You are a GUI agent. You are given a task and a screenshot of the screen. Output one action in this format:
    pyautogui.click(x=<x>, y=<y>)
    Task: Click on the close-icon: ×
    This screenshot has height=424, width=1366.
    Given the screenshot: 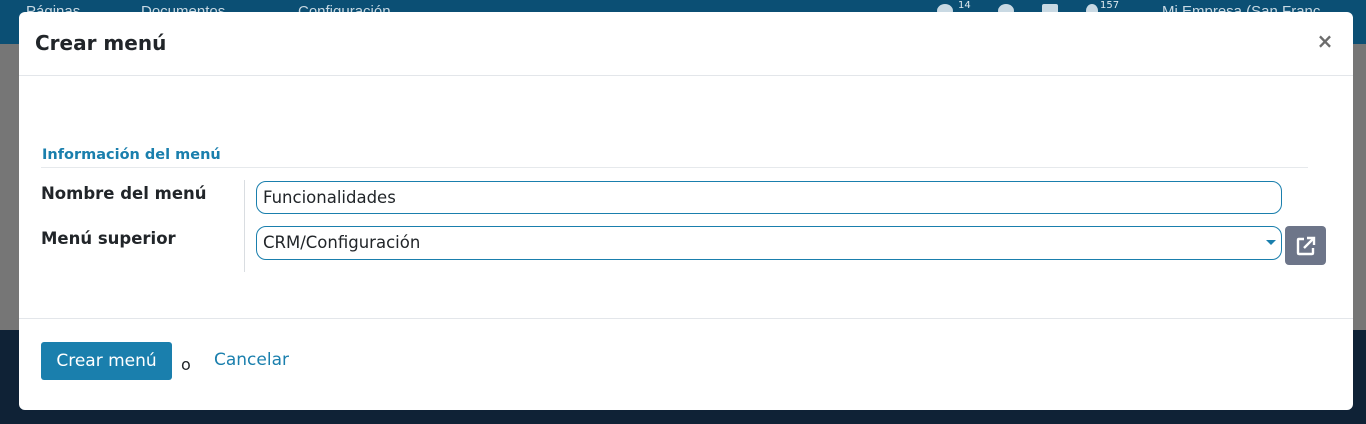 What is the action you would take?
    pyautogui.click(x=1325, y=41)
    